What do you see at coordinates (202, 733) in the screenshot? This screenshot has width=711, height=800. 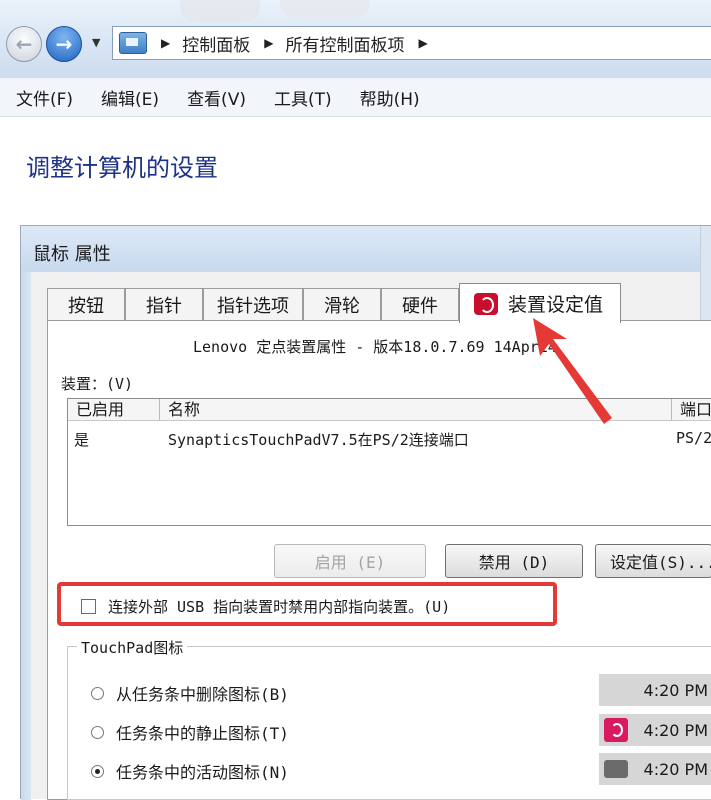 I see `radio-label: 任务条中的静止图标(T)` at bounding box center [202, 733].